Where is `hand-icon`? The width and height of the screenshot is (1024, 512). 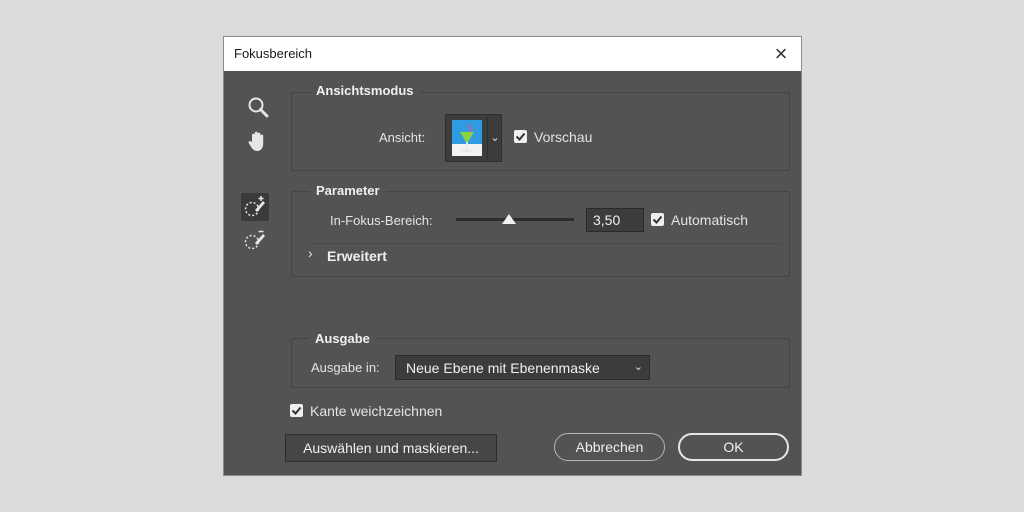
hand-icon is located at coordinates (258, 141).